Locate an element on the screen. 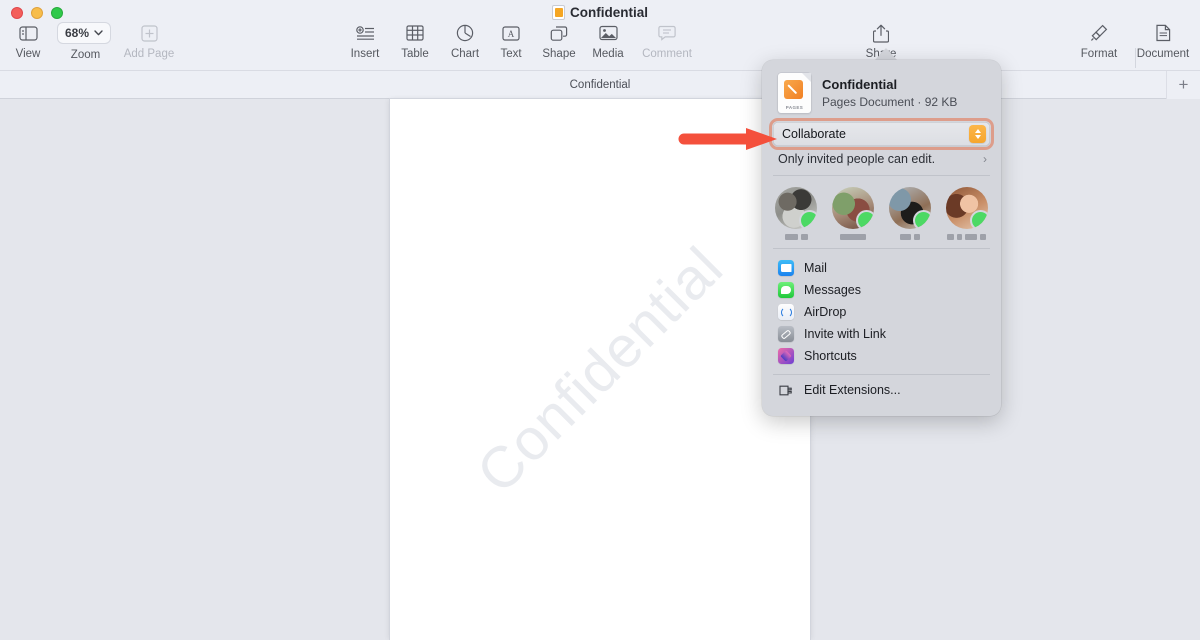 This screenshot has height=640, width=1200. share-service-label: Invite with Link is located at coordinates (845, 334).